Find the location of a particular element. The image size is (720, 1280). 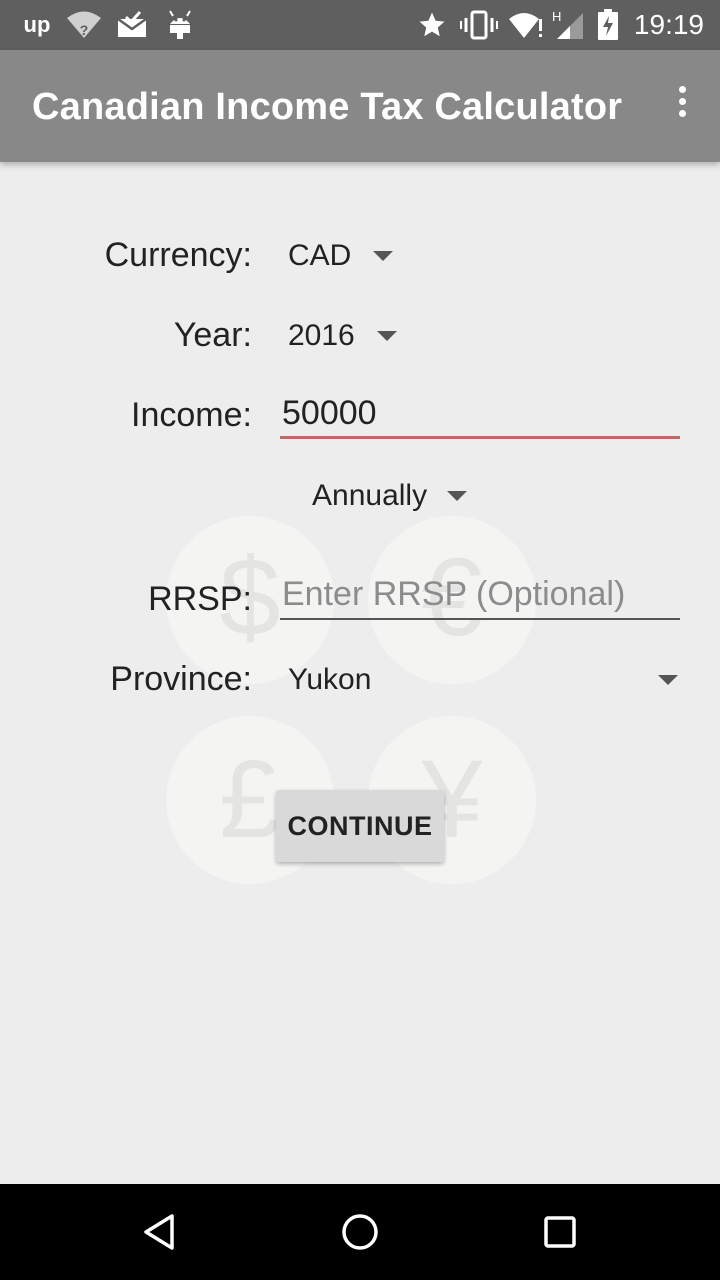

wifi-unknown-icon: ? is located at coordinates (84, 25).